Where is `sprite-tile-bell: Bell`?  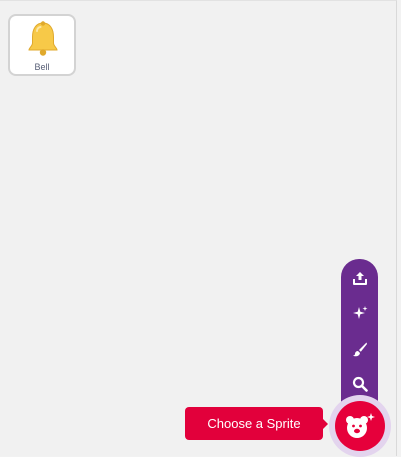 sprite-tile-bell: Bell is located at coordinates (42, 45).